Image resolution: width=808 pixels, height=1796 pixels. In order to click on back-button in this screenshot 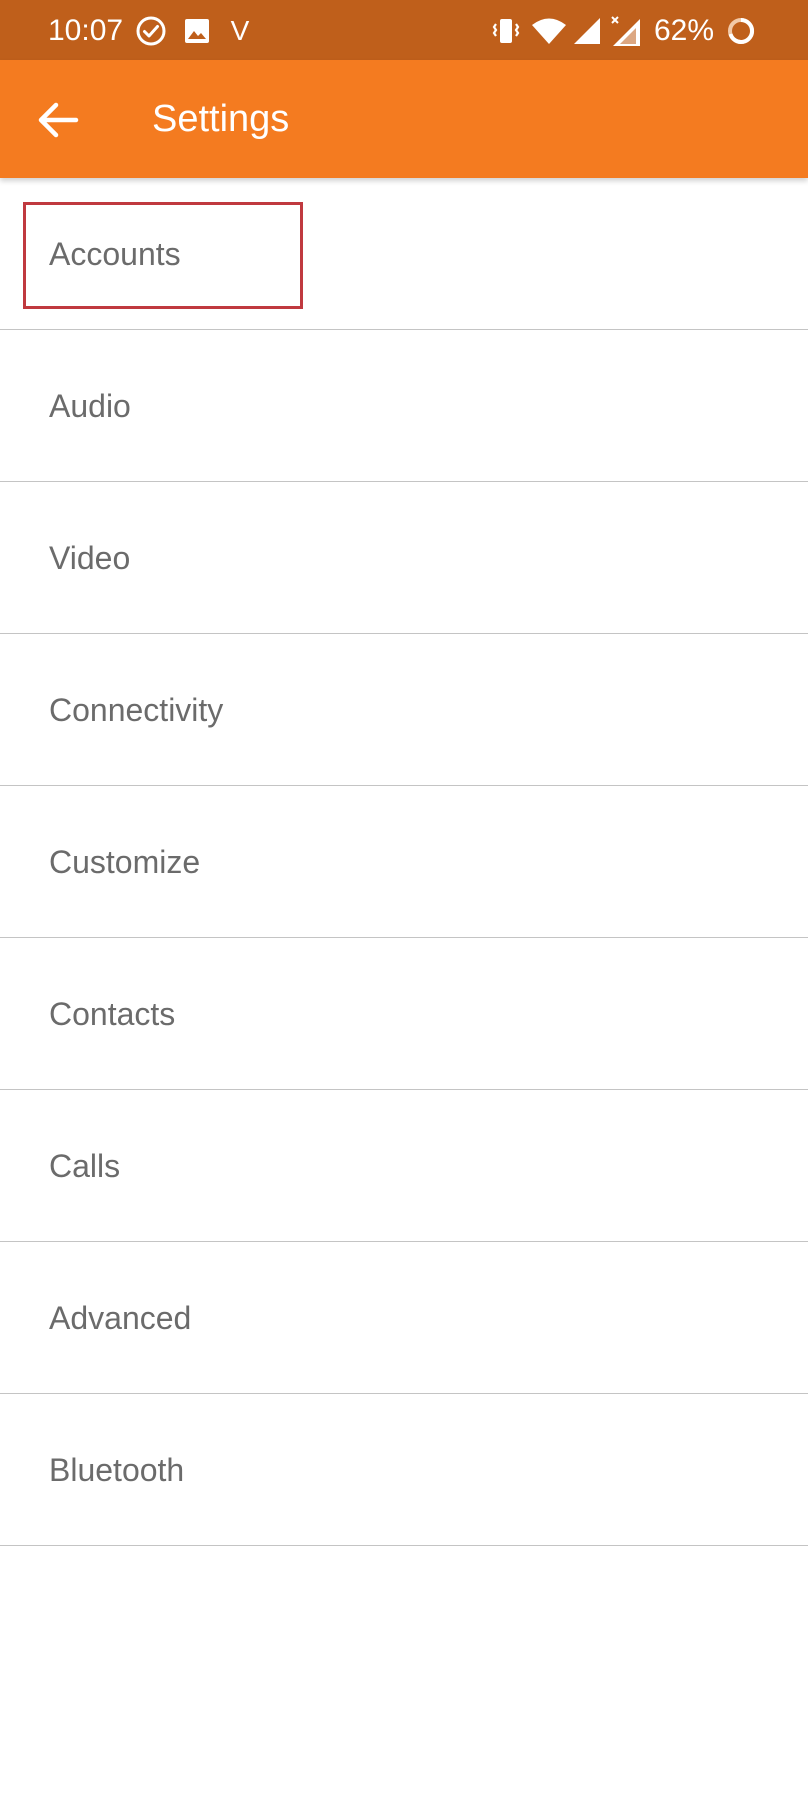, I will do `click(58, 120)`.